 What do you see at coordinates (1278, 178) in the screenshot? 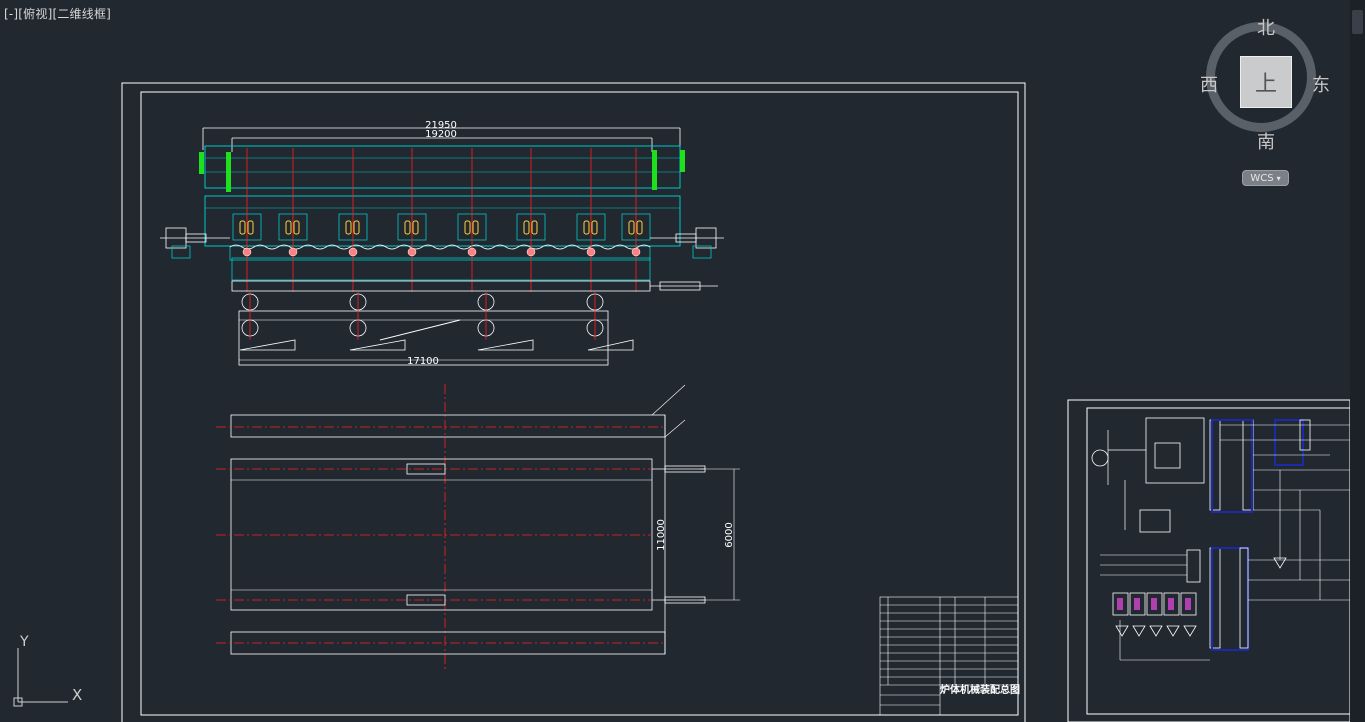
I see `chevron-down-icon: ▾` at bounding box center [1278, 178].